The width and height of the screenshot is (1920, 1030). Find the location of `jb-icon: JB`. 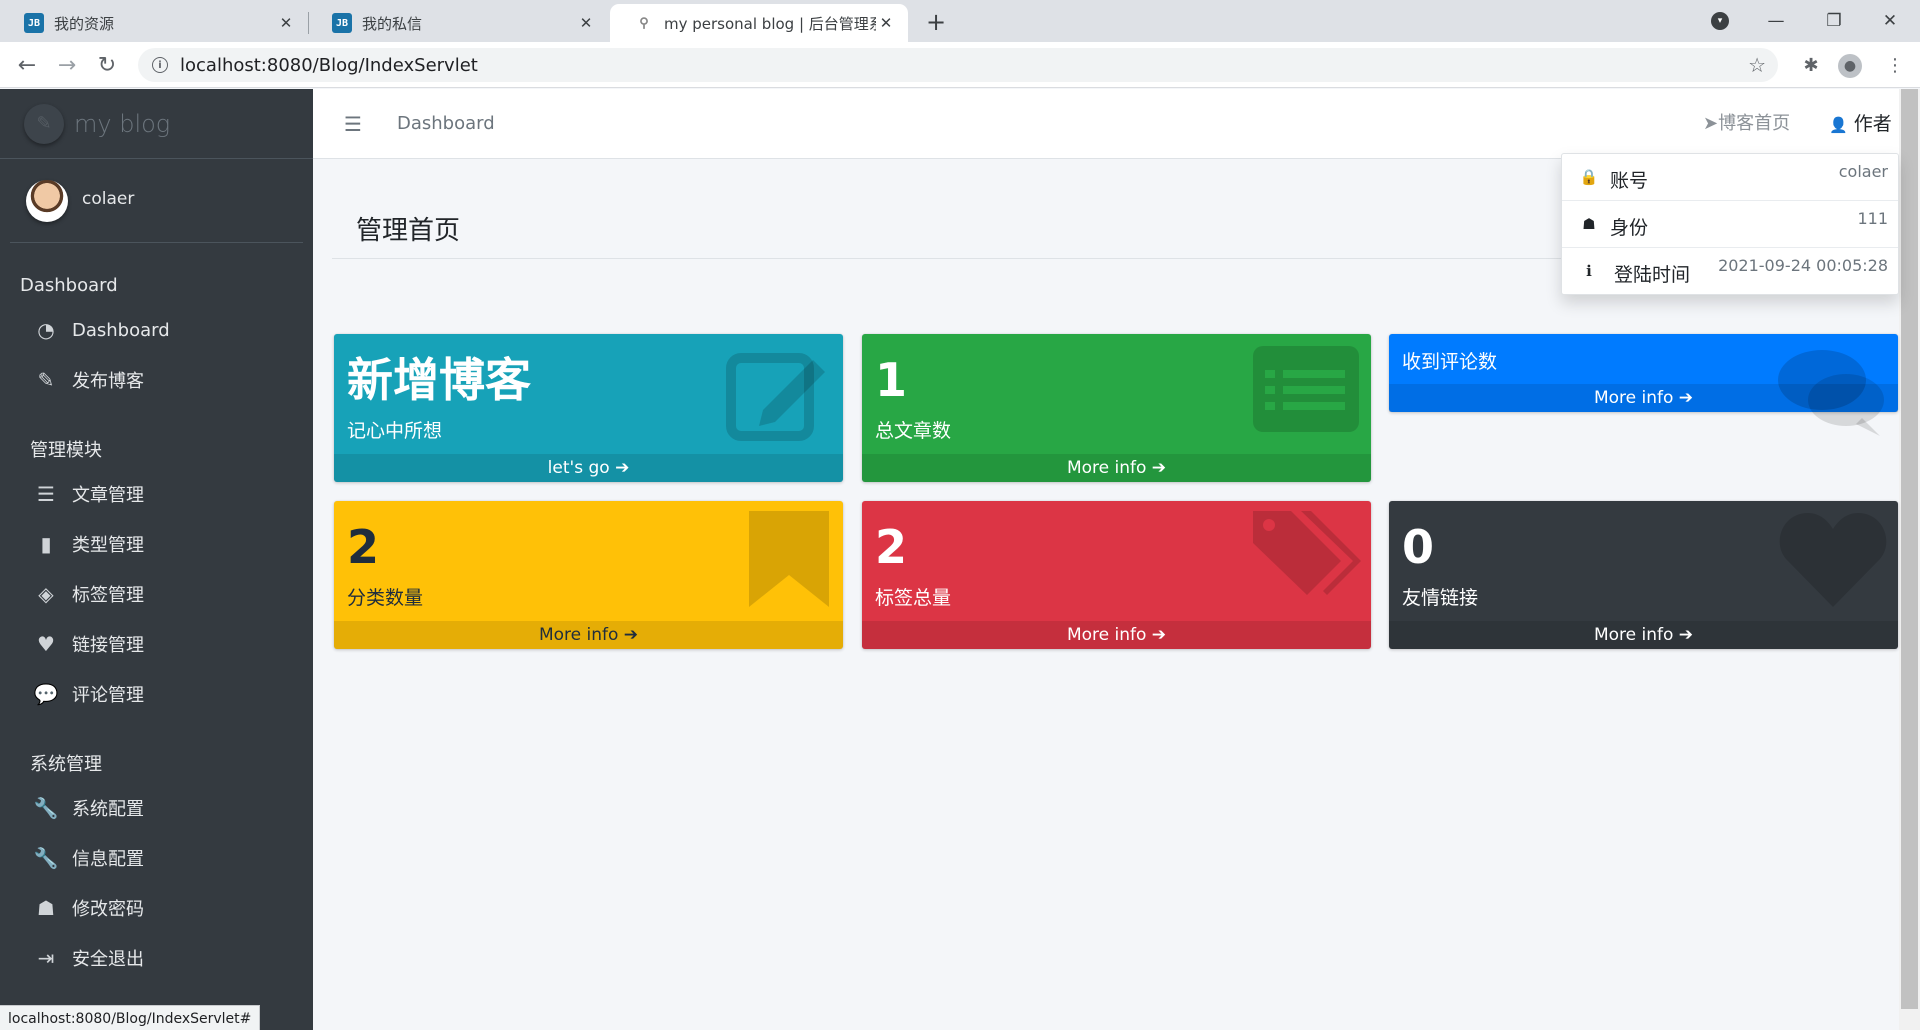

jb-icon: JB is located at coordinates (342, 23).